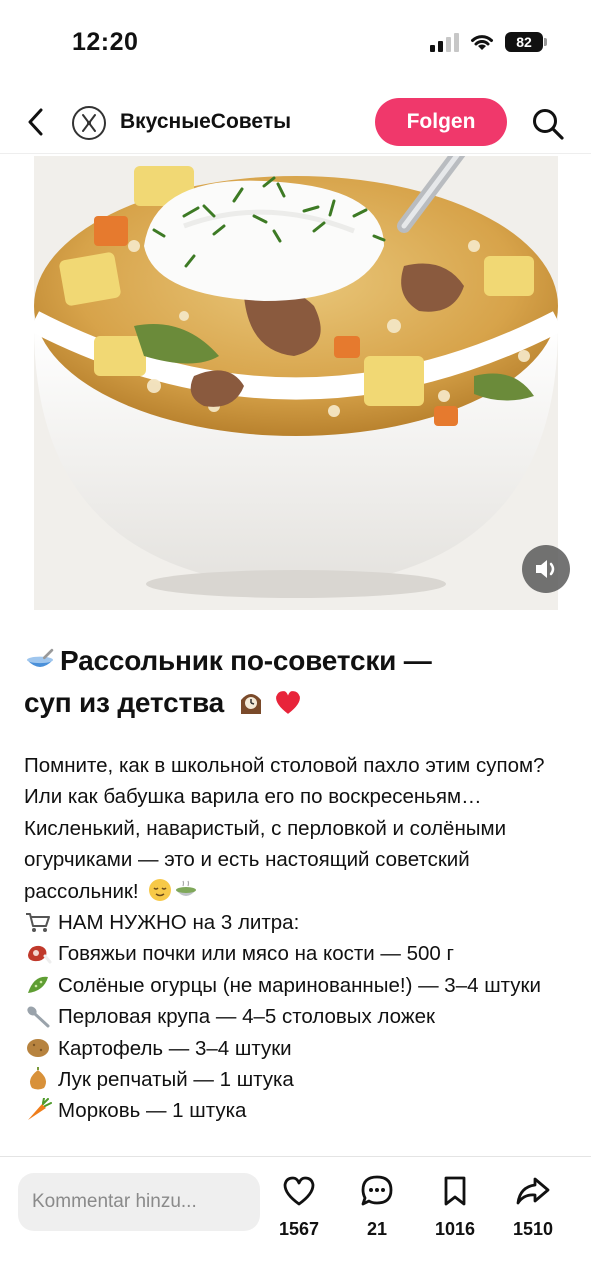  Describe the element at coordinates (441, 122) in the screenshot. I see `follow-button: Folgen` at that location.